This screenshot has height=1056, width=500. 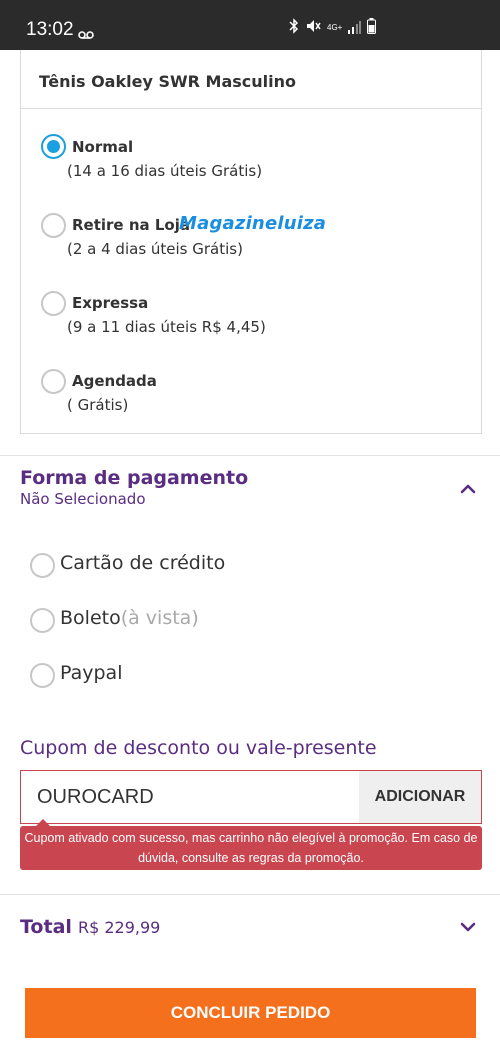 What do you see at coordinates (46, 927) in the screenshot?
I see `total-label: Total` at bounding box center [46, 927].